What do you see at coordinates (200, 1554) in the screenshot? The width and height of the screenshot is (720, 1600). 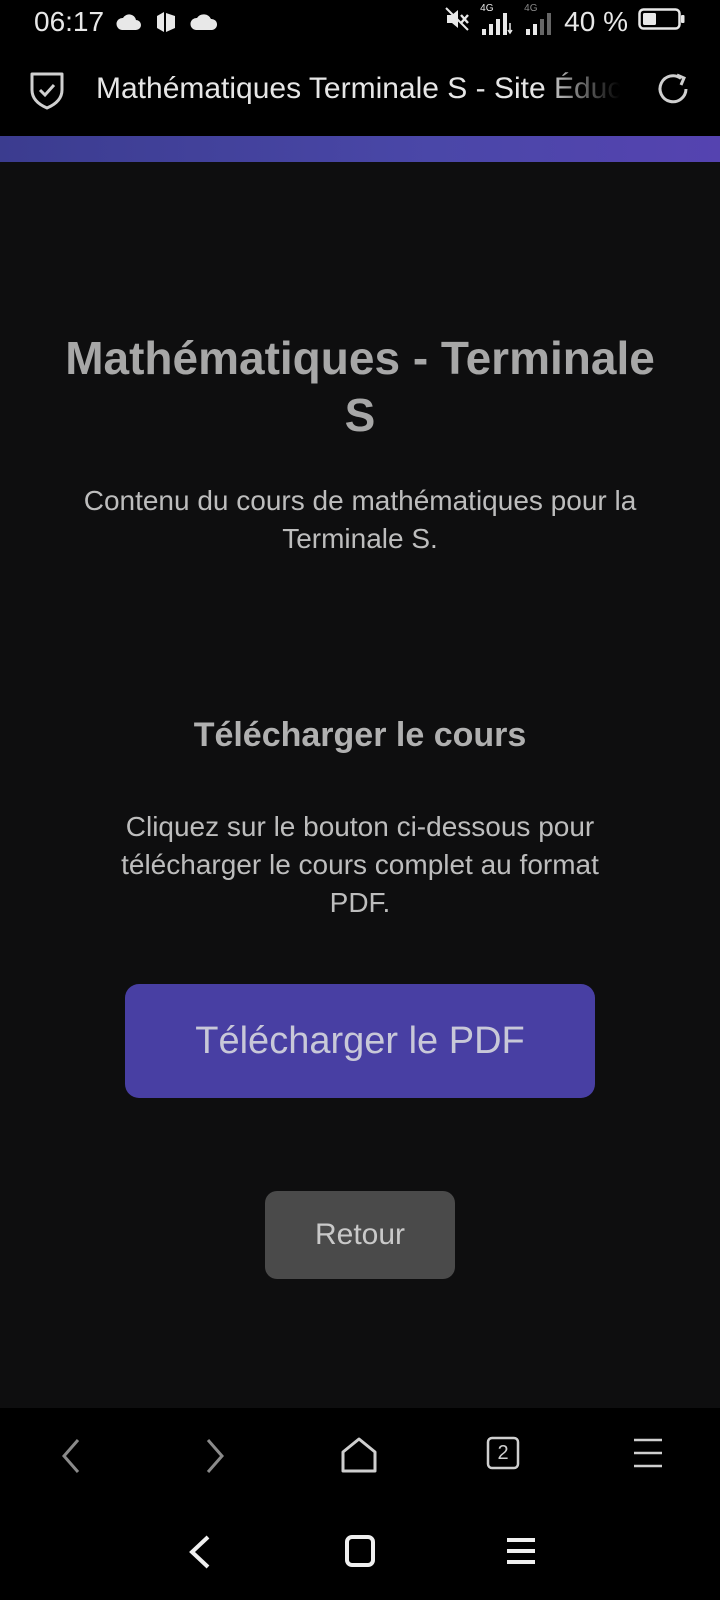 I see `nav-back-icon` at bounding box center [200, 1554].